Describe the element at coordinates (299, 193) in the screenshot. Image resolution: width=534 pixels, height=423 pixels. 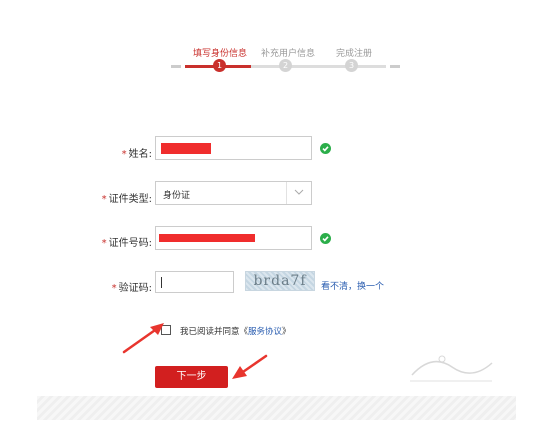
I see `chevron-down-icon` at that location.